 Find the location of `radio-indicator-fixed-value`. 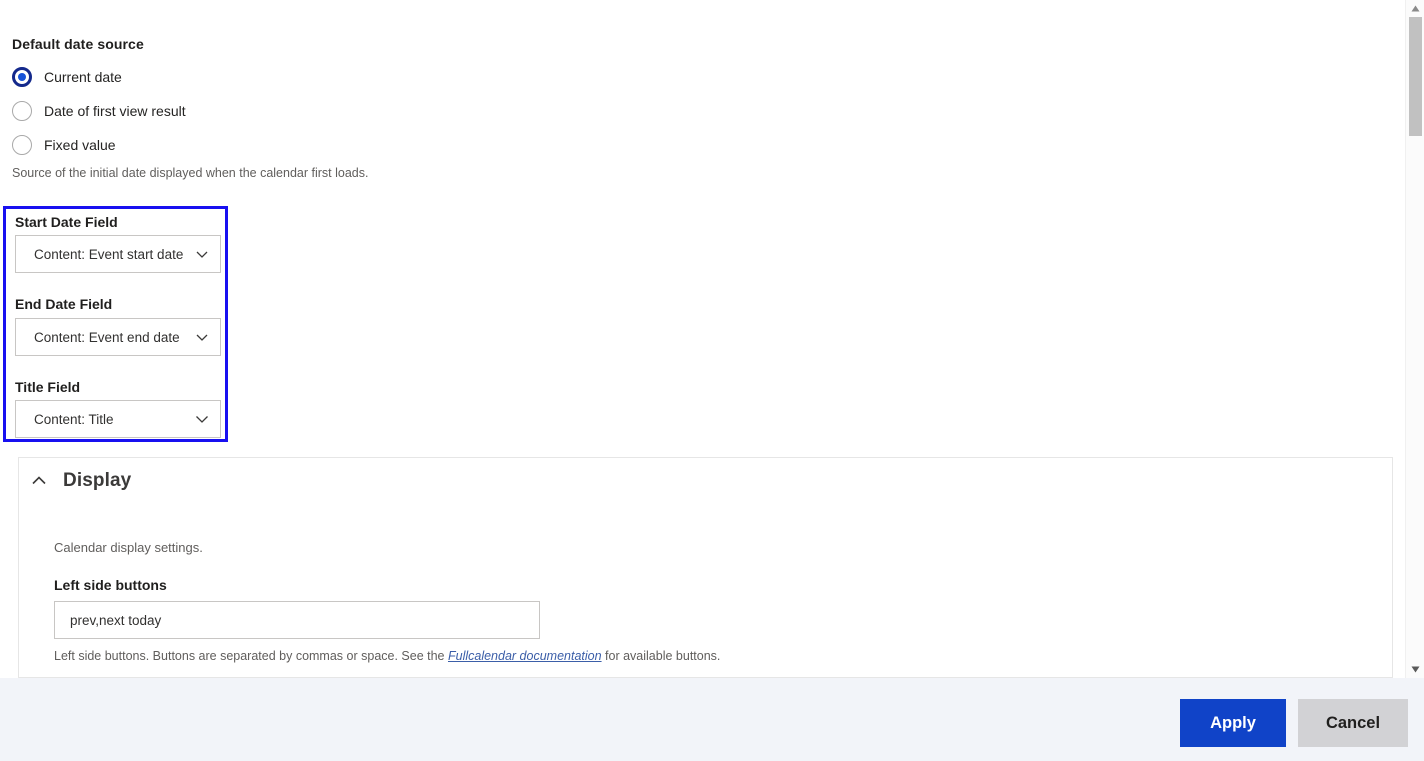

radio-indicator-fixed-value is located at coordinates (22, 145).